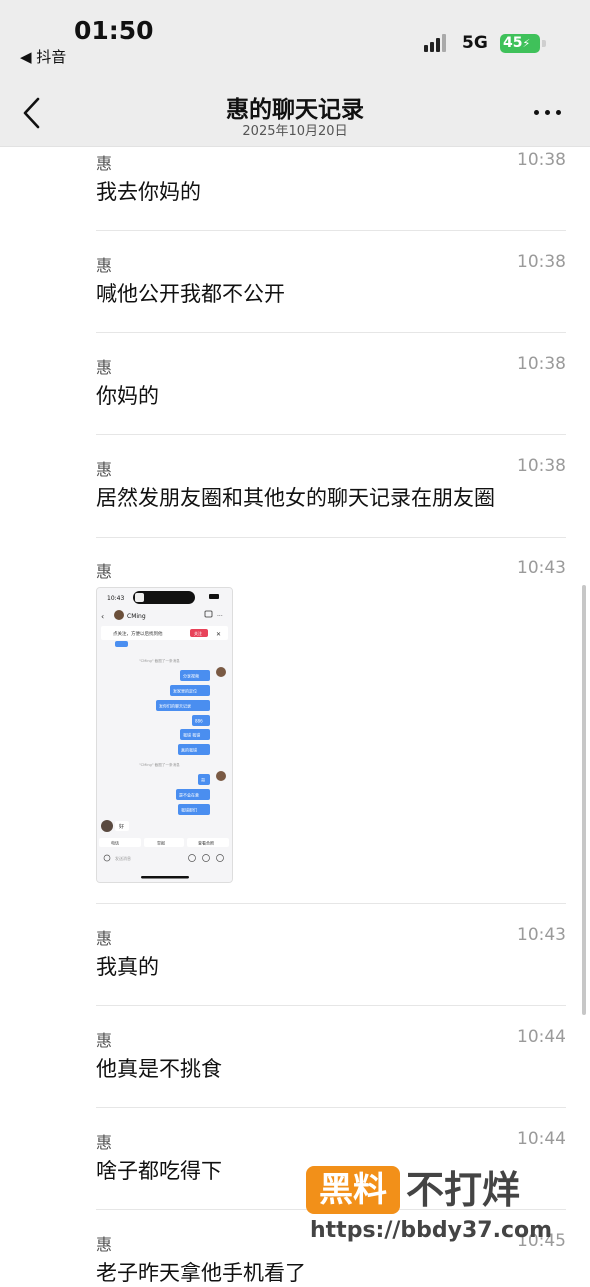  Describe the element at coordinates (159, 660) in the screenshot. I see `thumb-sys1: "CMing" 截图了一条消息` at that location.